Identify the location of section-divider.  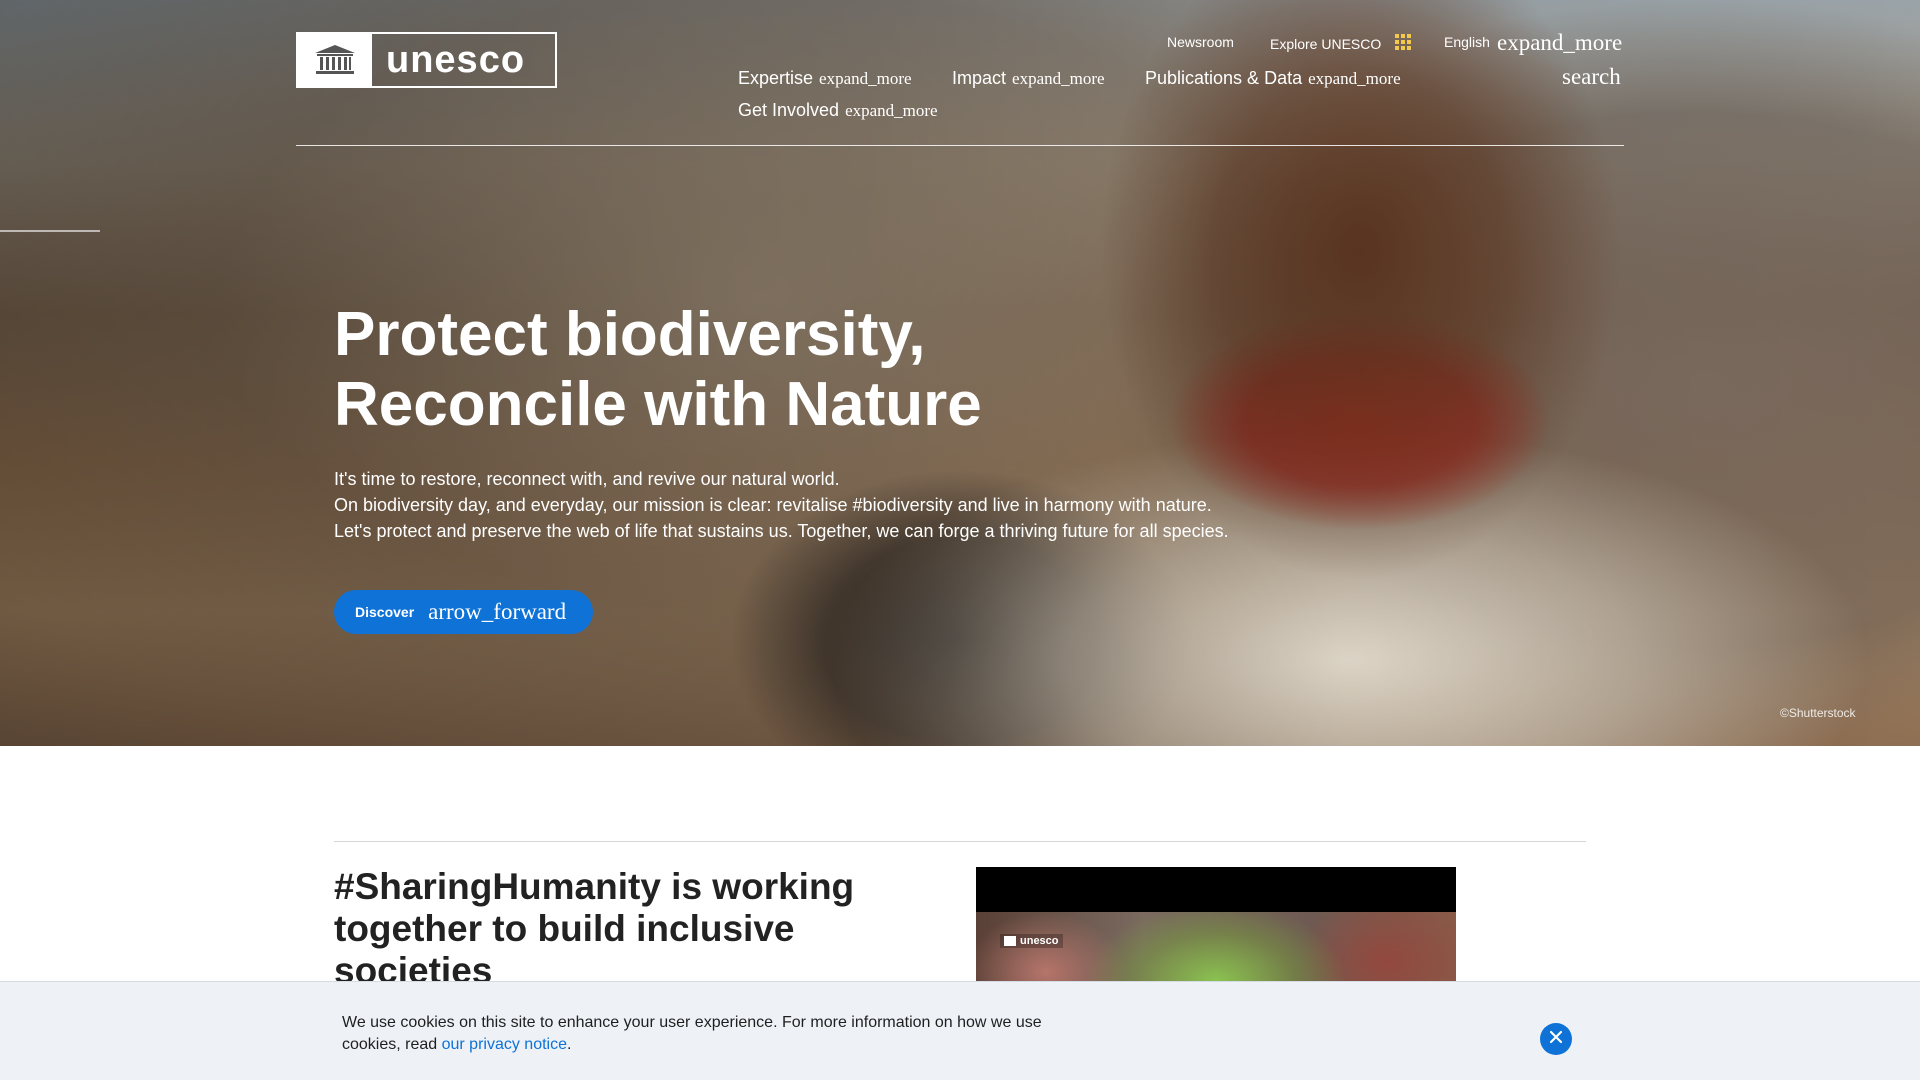
(960, 841).